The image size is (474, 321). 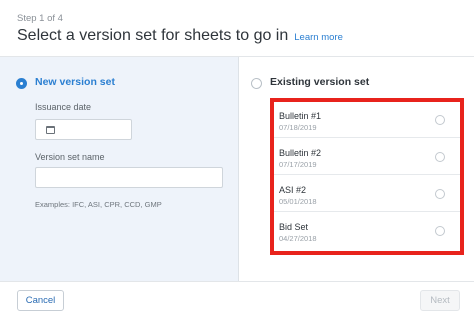 I want to click on new-version-set-radio, so click(x=21, y=83).